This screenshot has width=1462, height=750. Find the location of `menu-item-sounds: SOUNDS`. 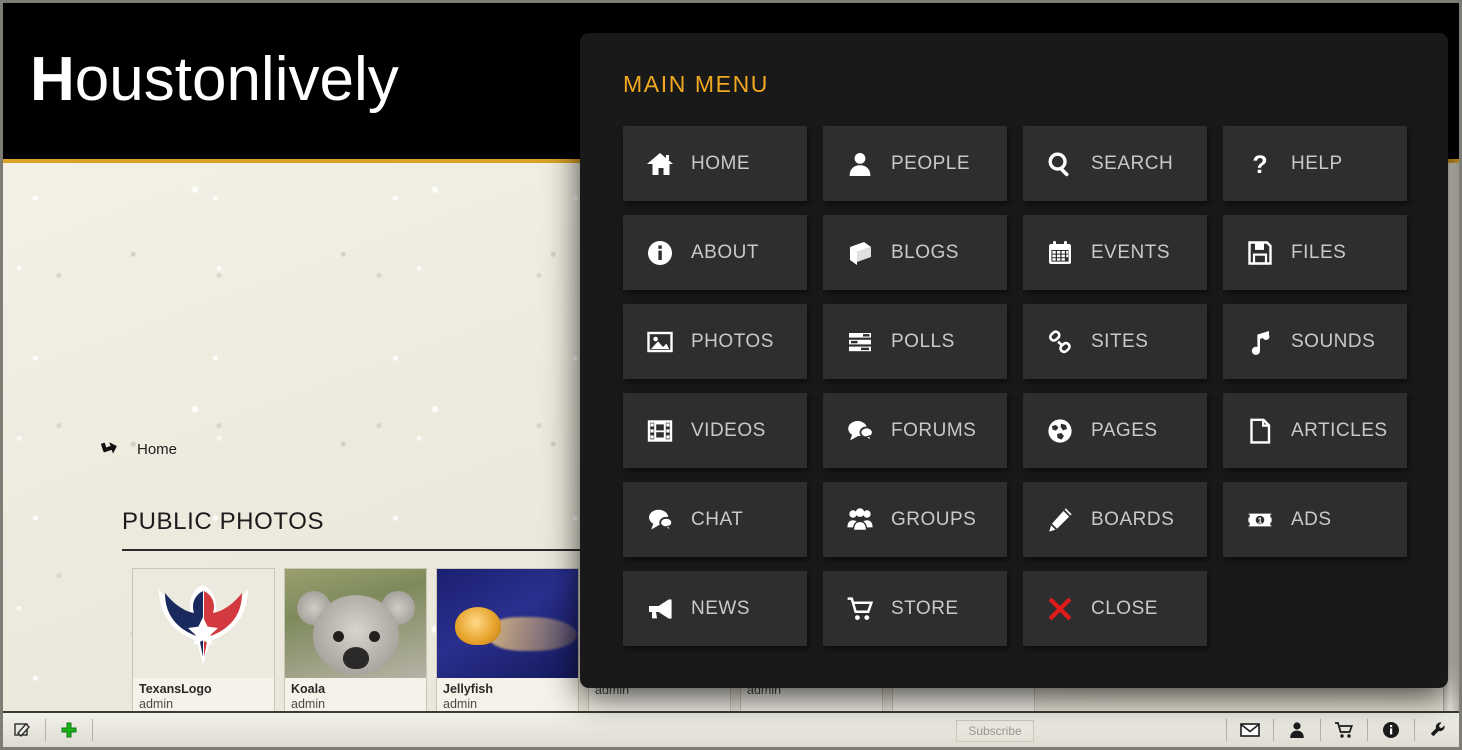

menu-item-sounds: SOUNDS is located at coordinates (1315, 341).